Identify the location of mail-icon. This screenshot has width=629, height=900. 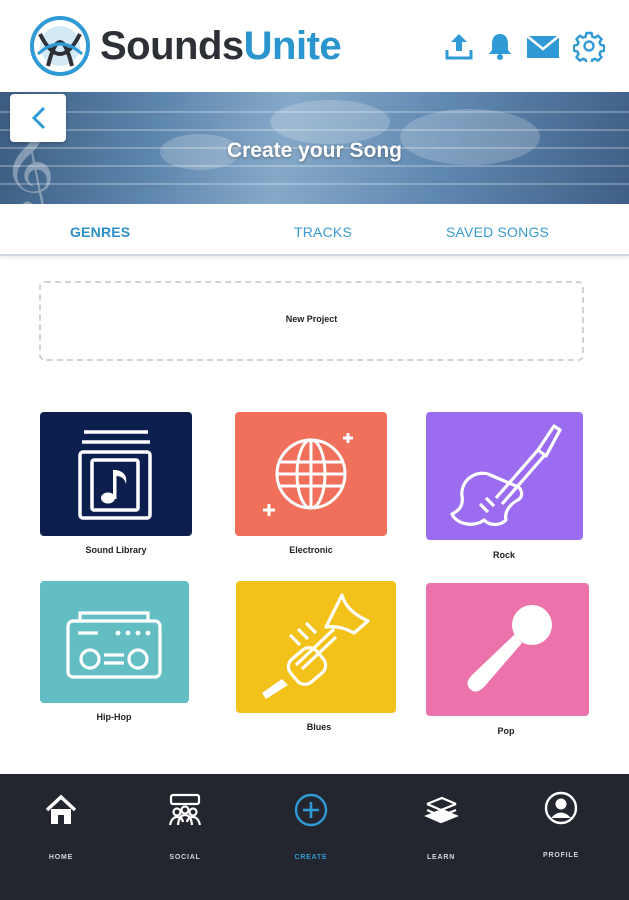
(543, 46).